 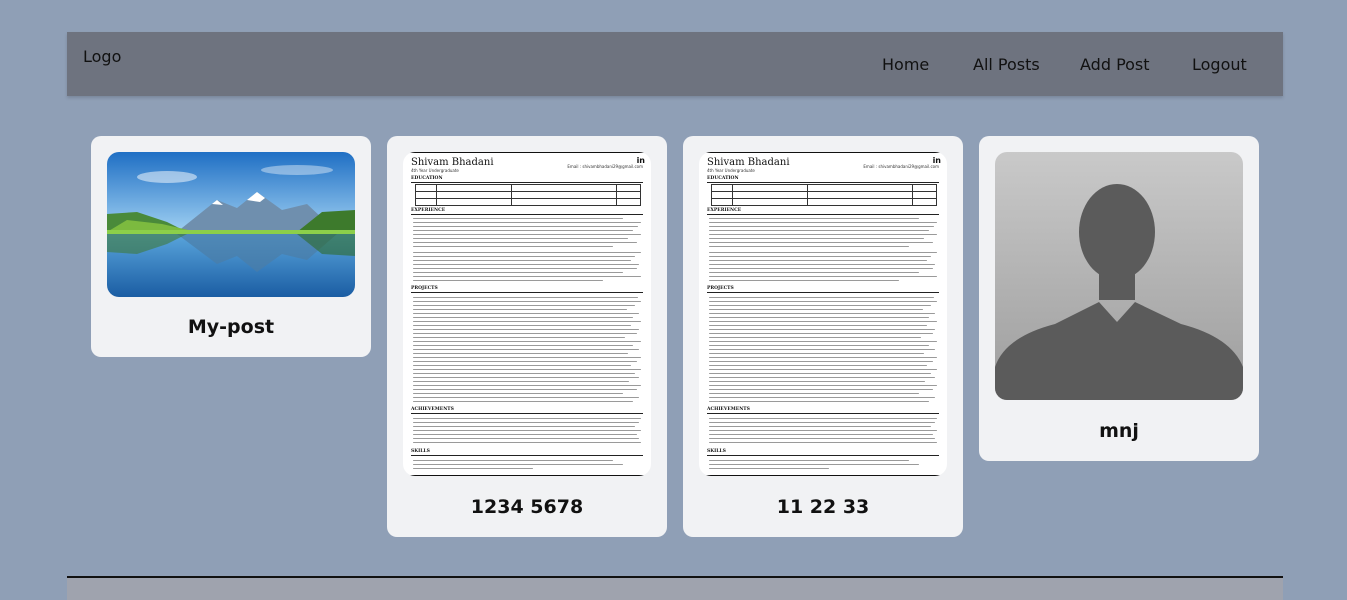 What do you see at coordinates (1119, 292) in the screenshot?
I see `person-silhouette-icon` at bounding box center [1119, 292].